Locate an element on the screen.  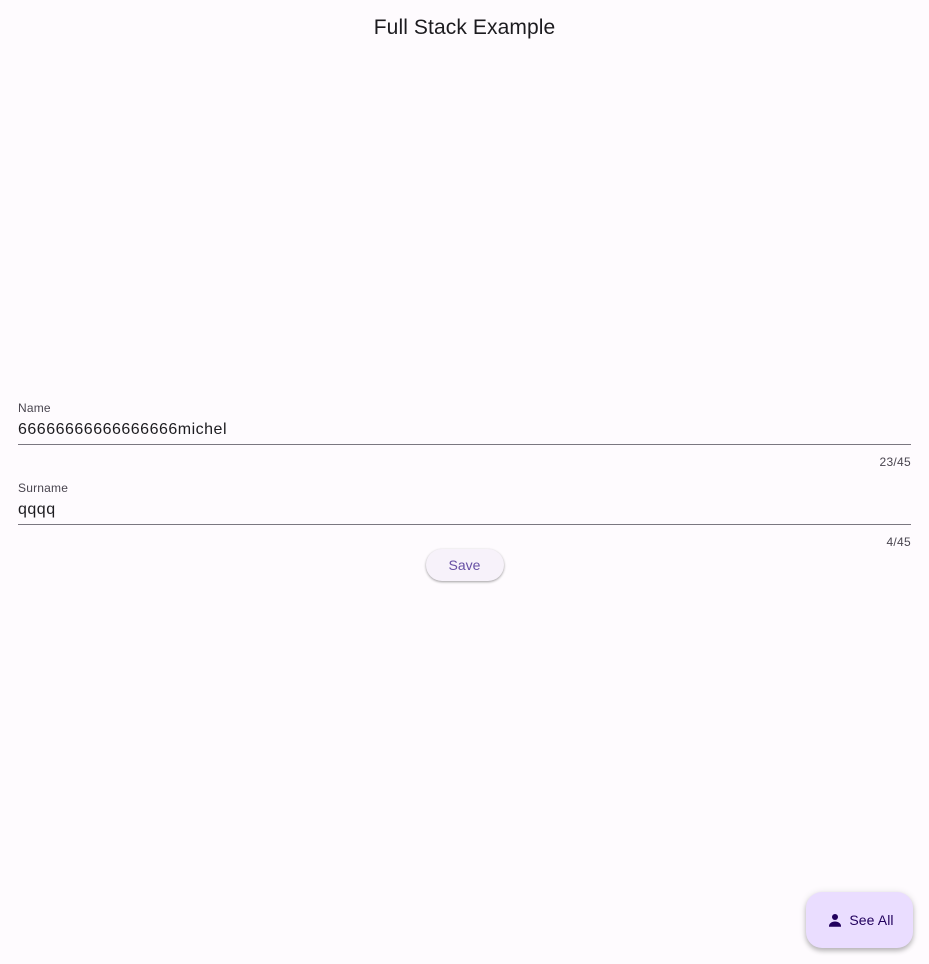
surname-field-counter: 4/45 is located at coordinates (898, 542).